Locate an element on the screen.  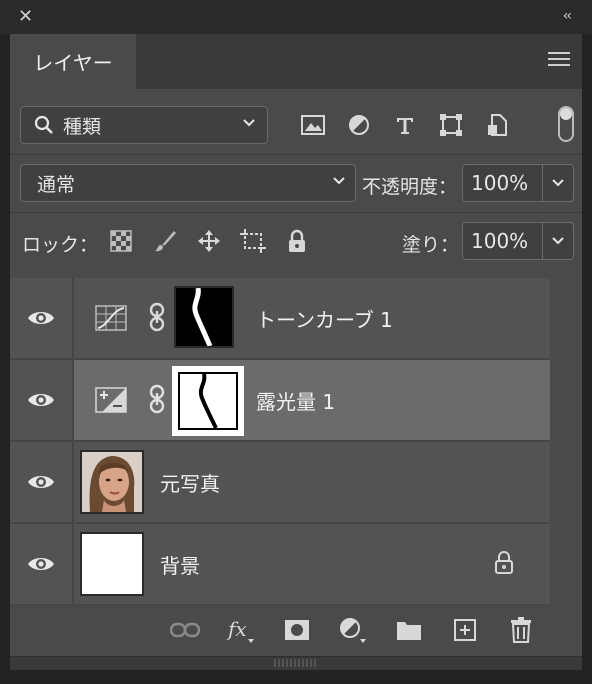
blend-row: 通常 不透明度： 100% is located at coordinates (296, 184).